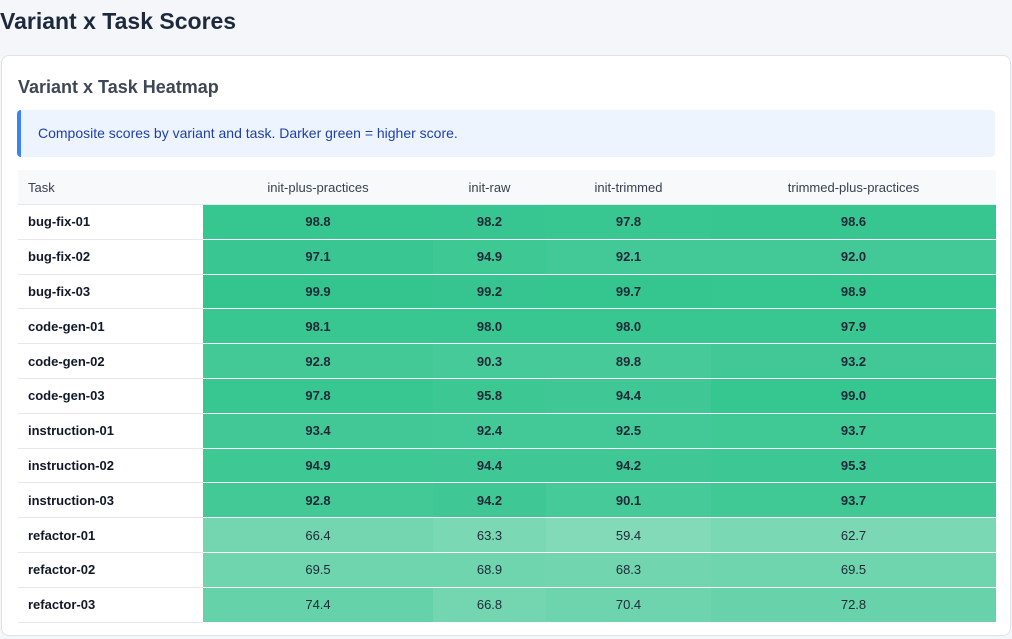  What do you see at coordinates (110, 466) in the screenshot?
I see `task-name-cell: instruction-02` at bounding box center [110, 466].